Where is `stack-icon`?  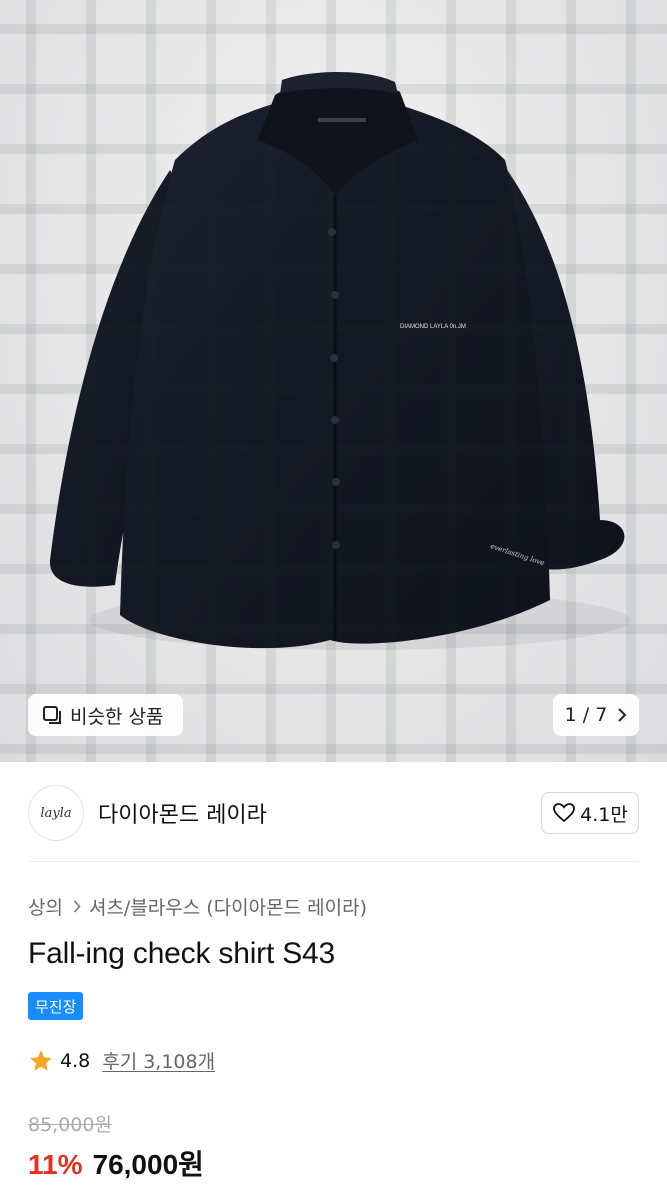 stack-icon is located at coordinates (53, 715).